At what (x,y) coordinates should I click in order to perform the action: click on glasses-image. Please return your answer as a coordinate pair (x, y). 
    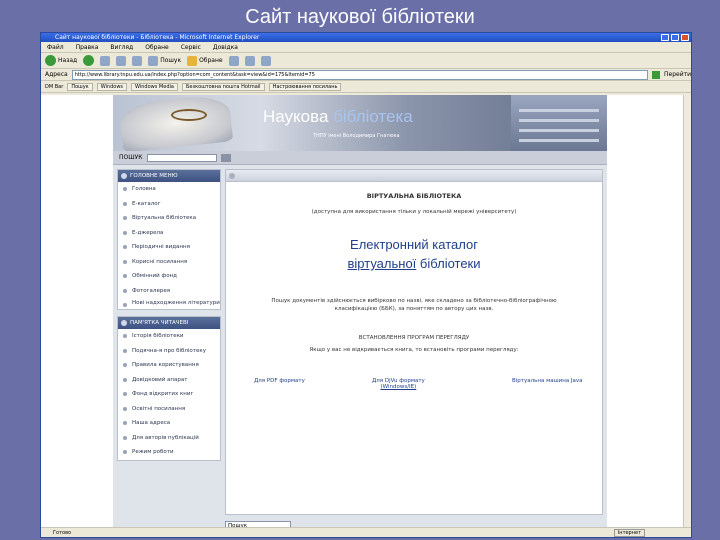
    Looking at the image, I should click on (189, 115).